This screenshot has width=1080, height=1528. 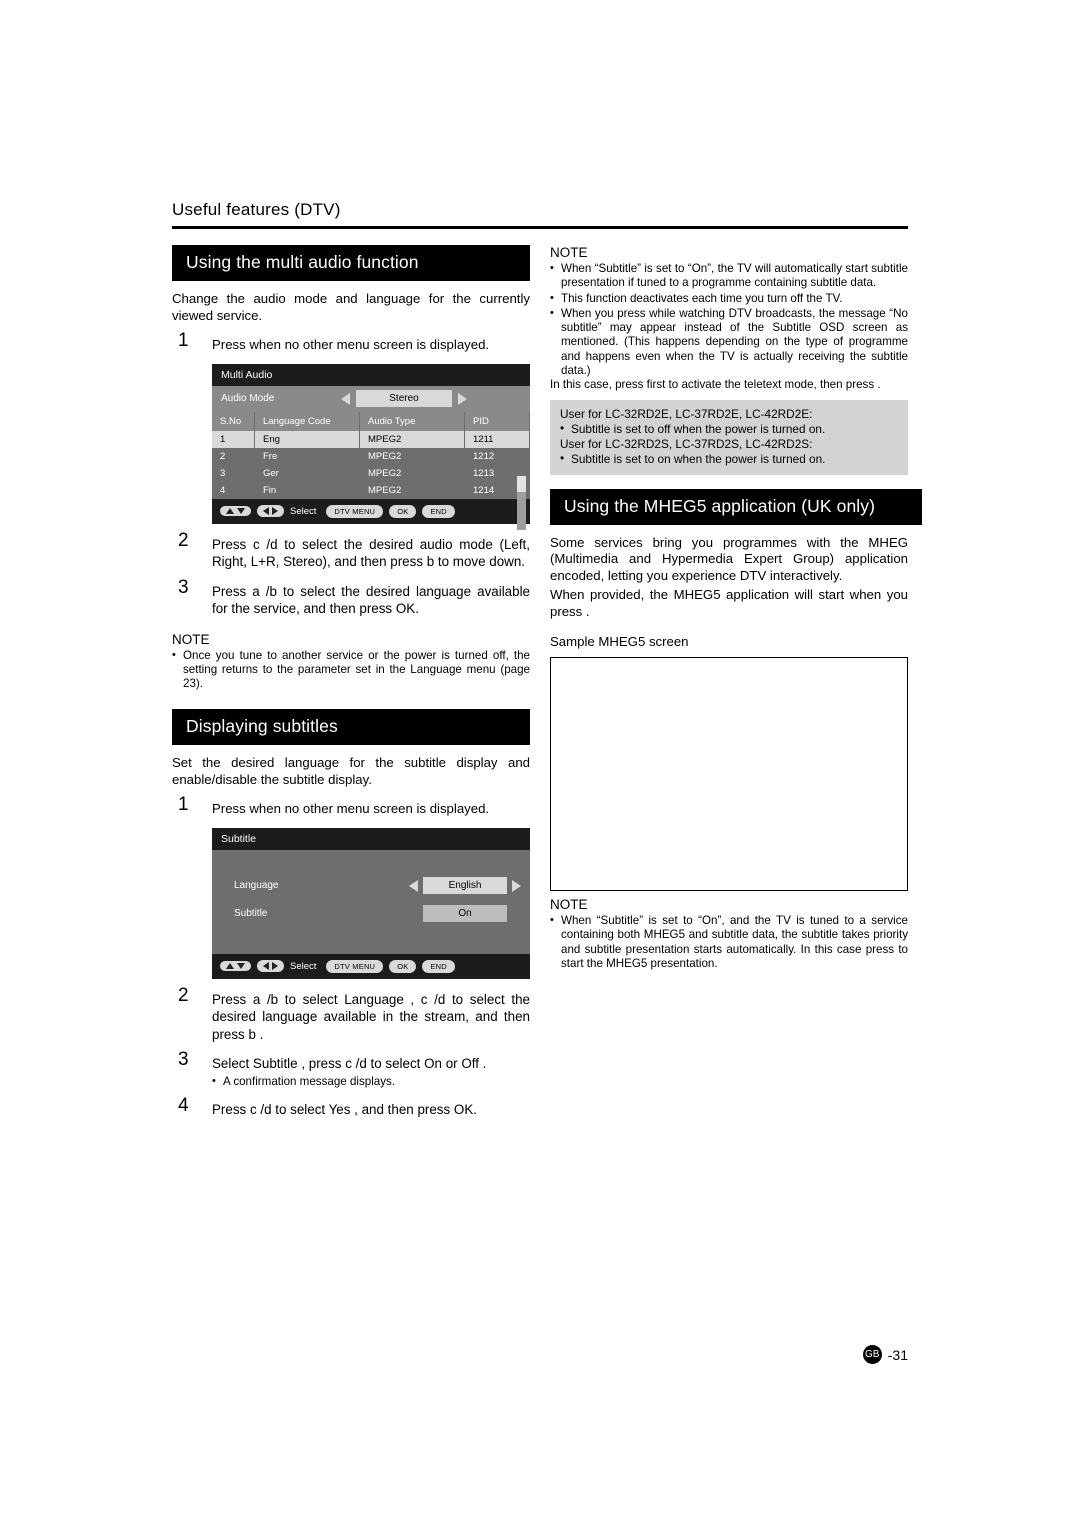 I want to click on osd-title: Multi Audio, so click(x=371, y=374).